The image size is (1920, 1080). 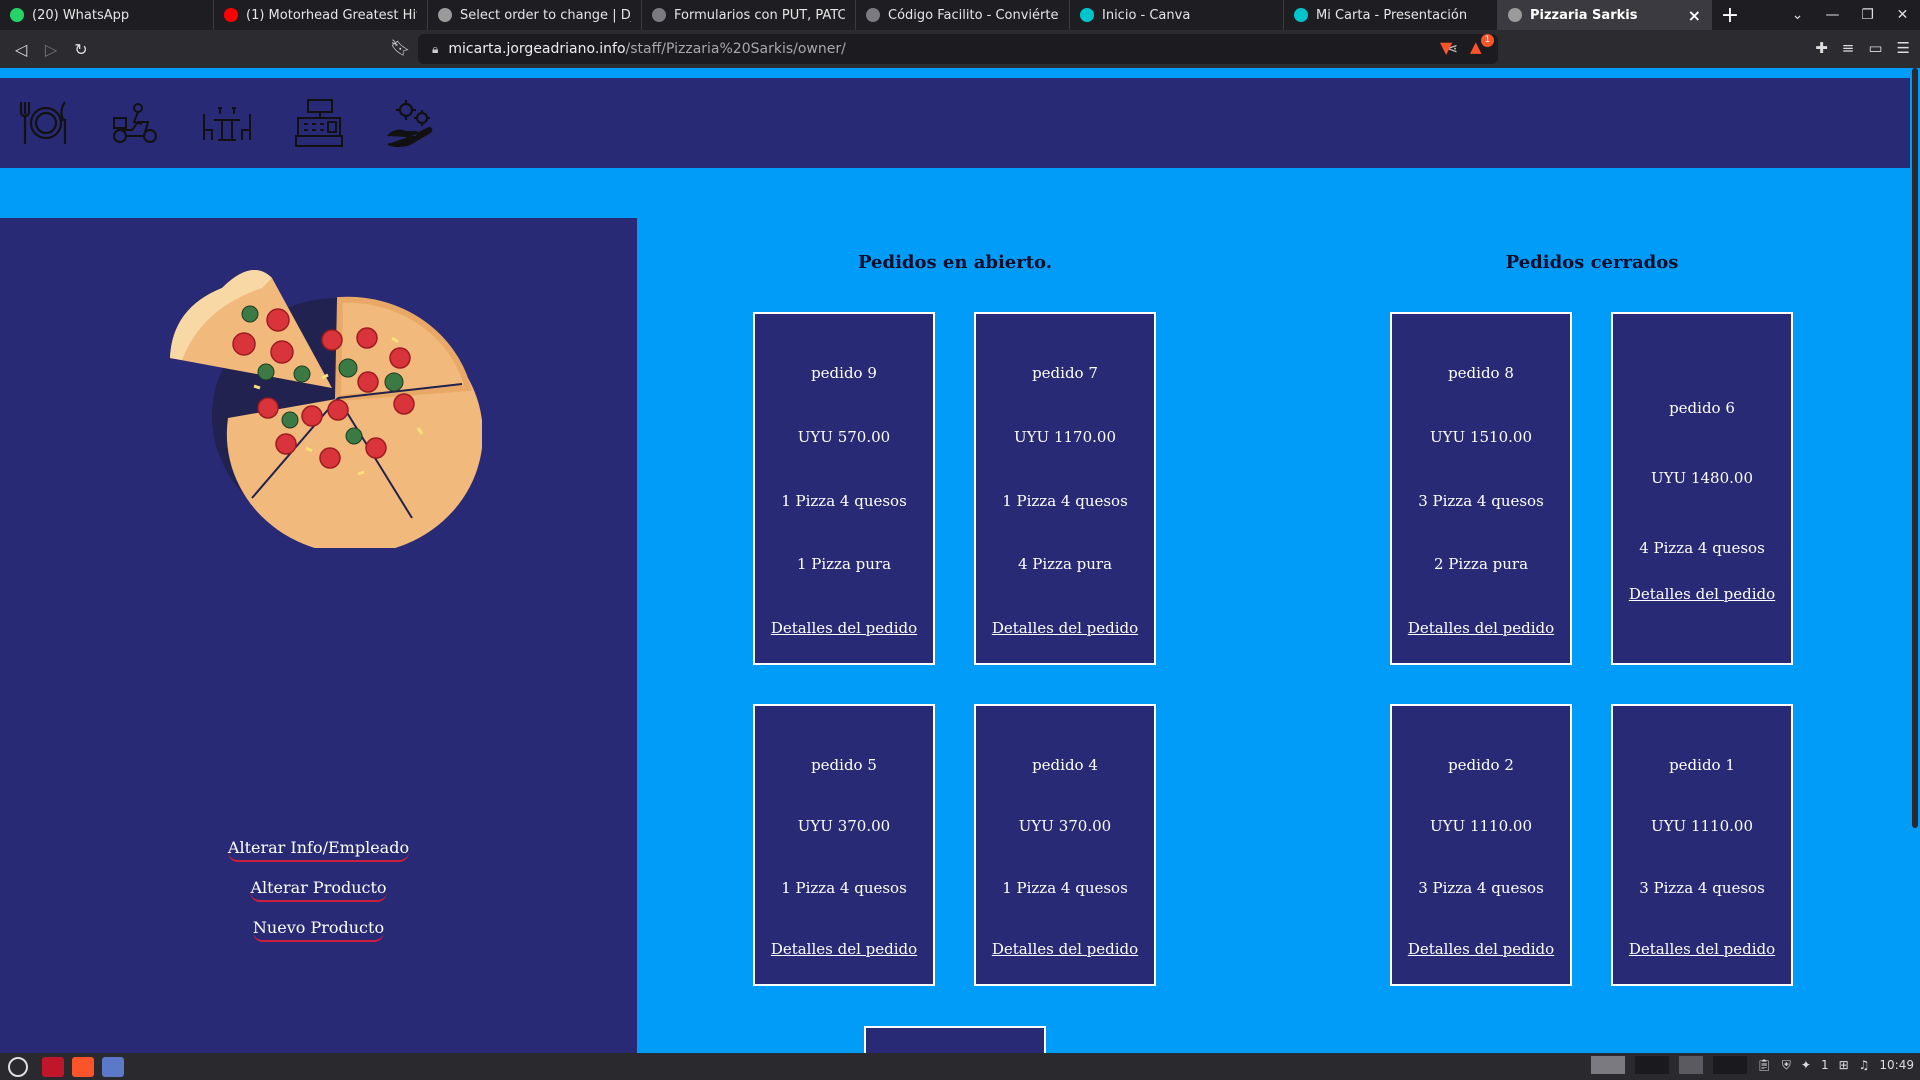 I want to click on page-scrollbar, so click(x=1915, y=560).